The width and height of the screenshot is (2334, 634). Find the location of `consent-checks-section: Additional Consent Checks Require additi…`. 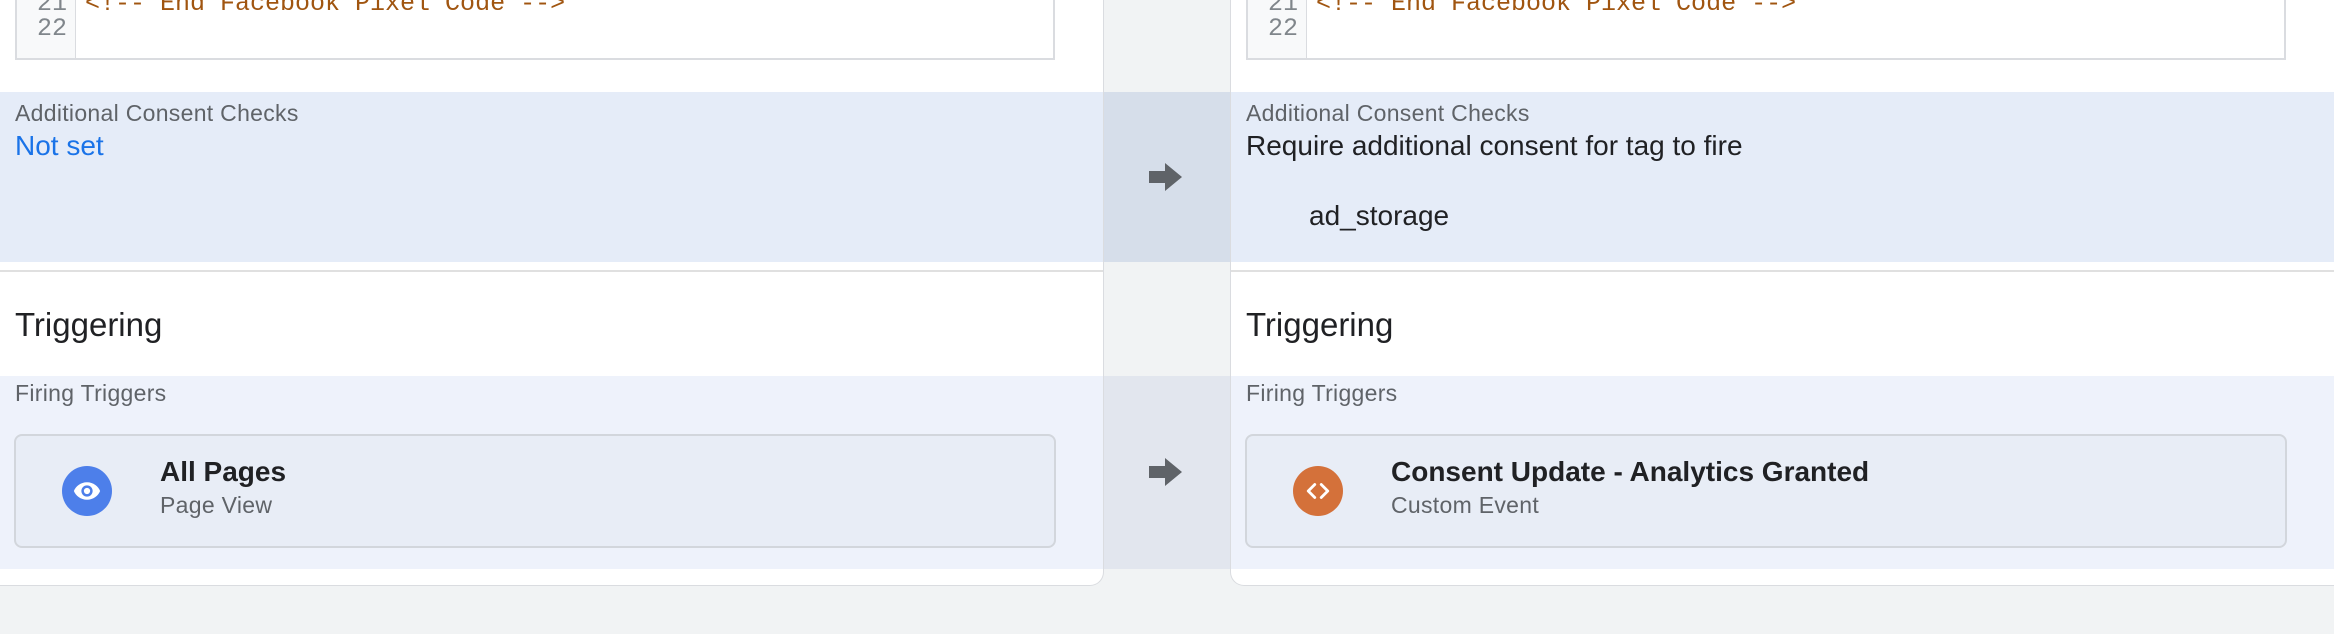

consent-checks-section: Additional Consent Checks Require additi… is located at coordinates (1782, 177).